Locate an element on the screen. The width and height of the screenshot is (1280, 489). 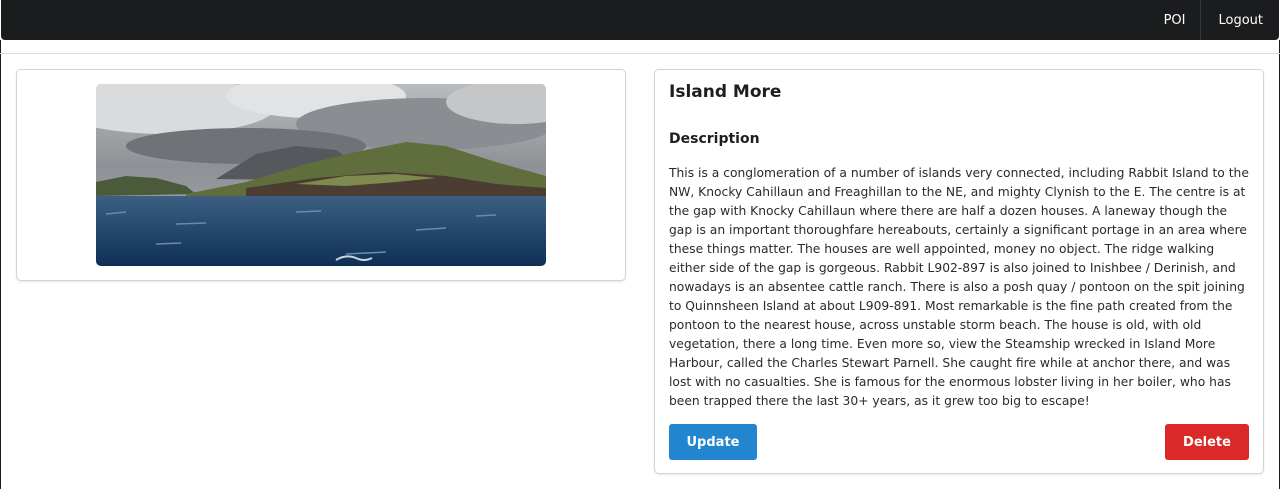
poi-title: Island More is located at coordinates (725, 92).